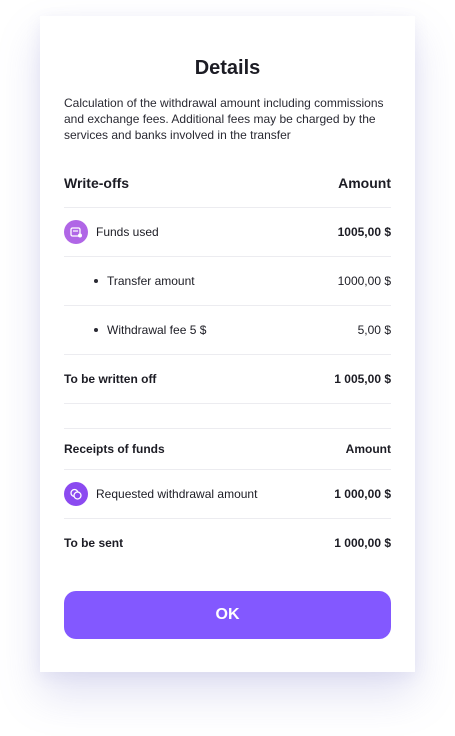 Image resolution: width=455 pixels, height=736 pixels. Describe the element at coordinates (177, 494) in the screenshot. I see `requested-label: Requested withdrawal amount` at that location.